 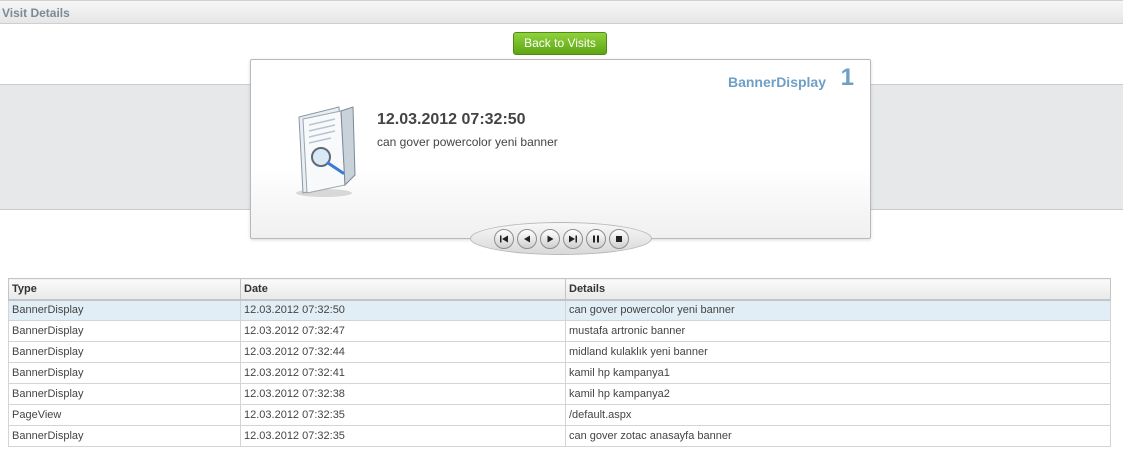 What do you see at coordinates (561, 12) in the screenshot?
I see `panel-title: Visit Details` at bounding box center [561, 12].